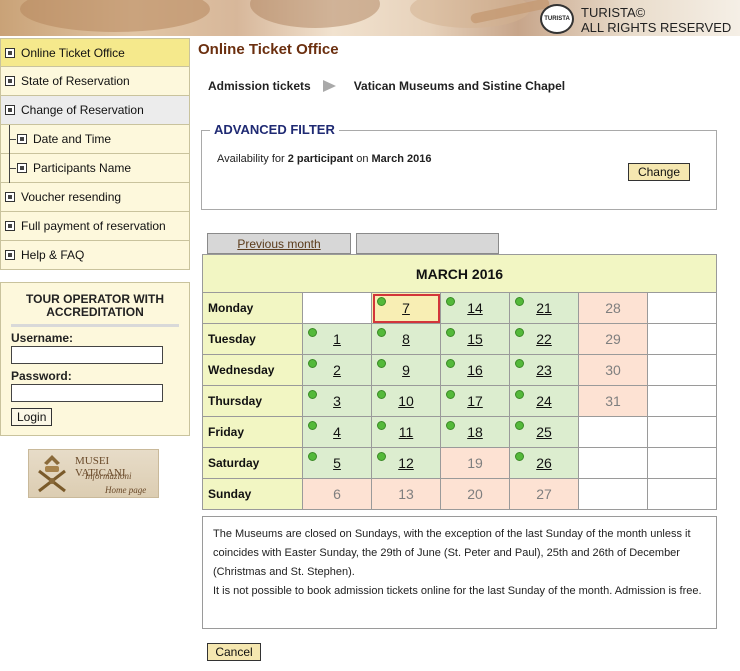  Describe the element at coordinates (95, 197) in the screenshot. I see `sidebar-item-voucher-resending: Voucher resending` at that location.